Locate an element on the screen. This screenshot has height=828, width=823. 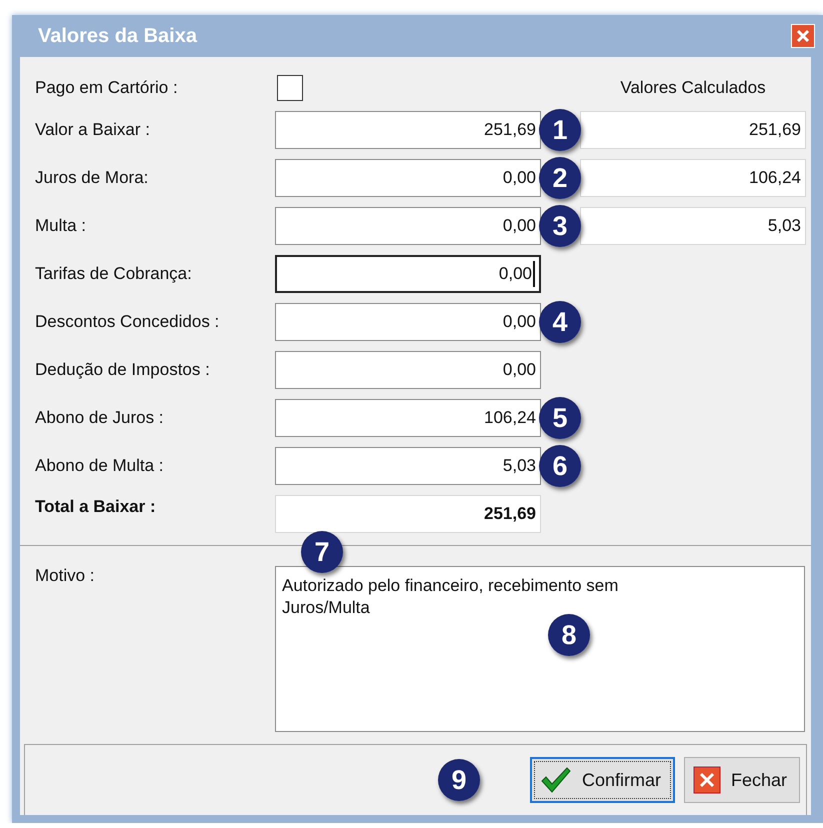
calculated-field: 106,24 is located at coordinates (693, 178).